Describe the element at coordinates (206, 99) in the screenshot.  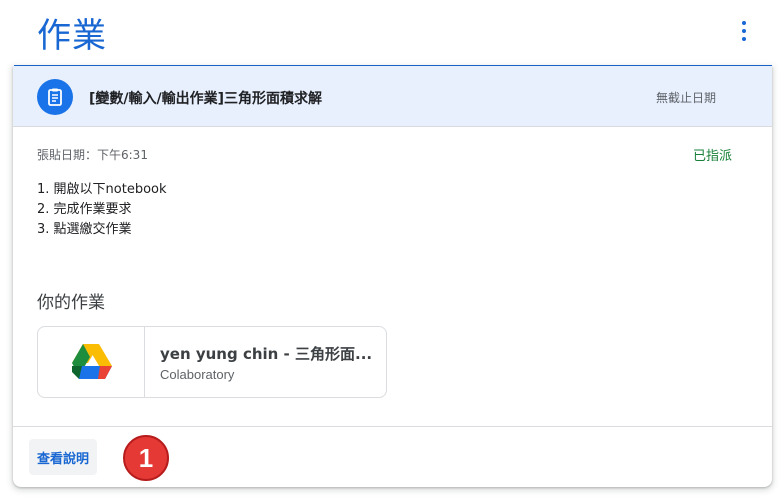
I see `assignment-title: [變數/輸入/輸出作業]三角形面積求解` at that location.